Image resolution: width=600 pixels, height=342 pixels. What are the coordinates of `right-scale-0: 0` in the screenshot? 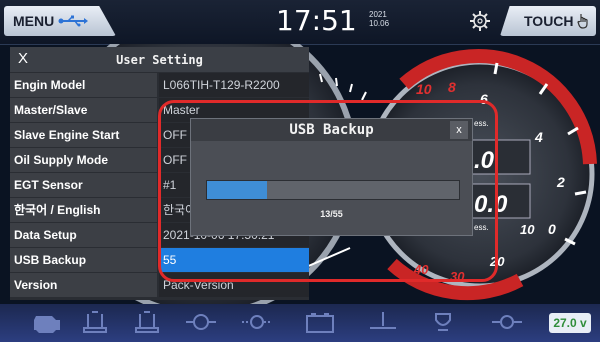 It's located at (552, 229).